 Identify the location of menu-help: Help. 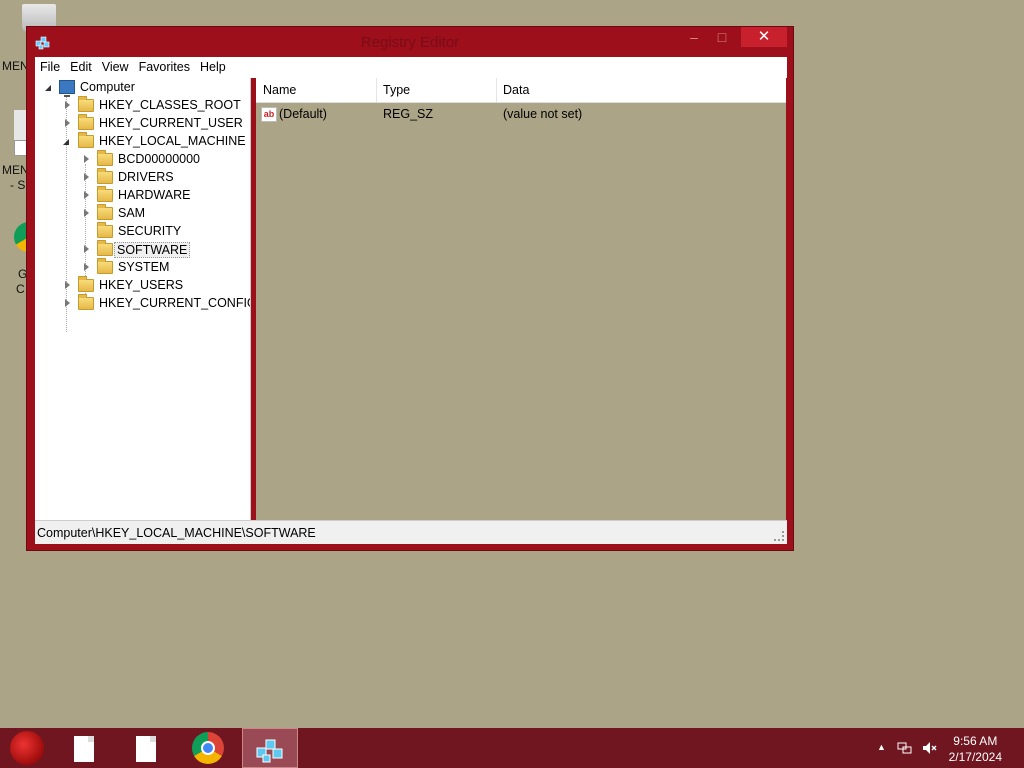
(213, 65).